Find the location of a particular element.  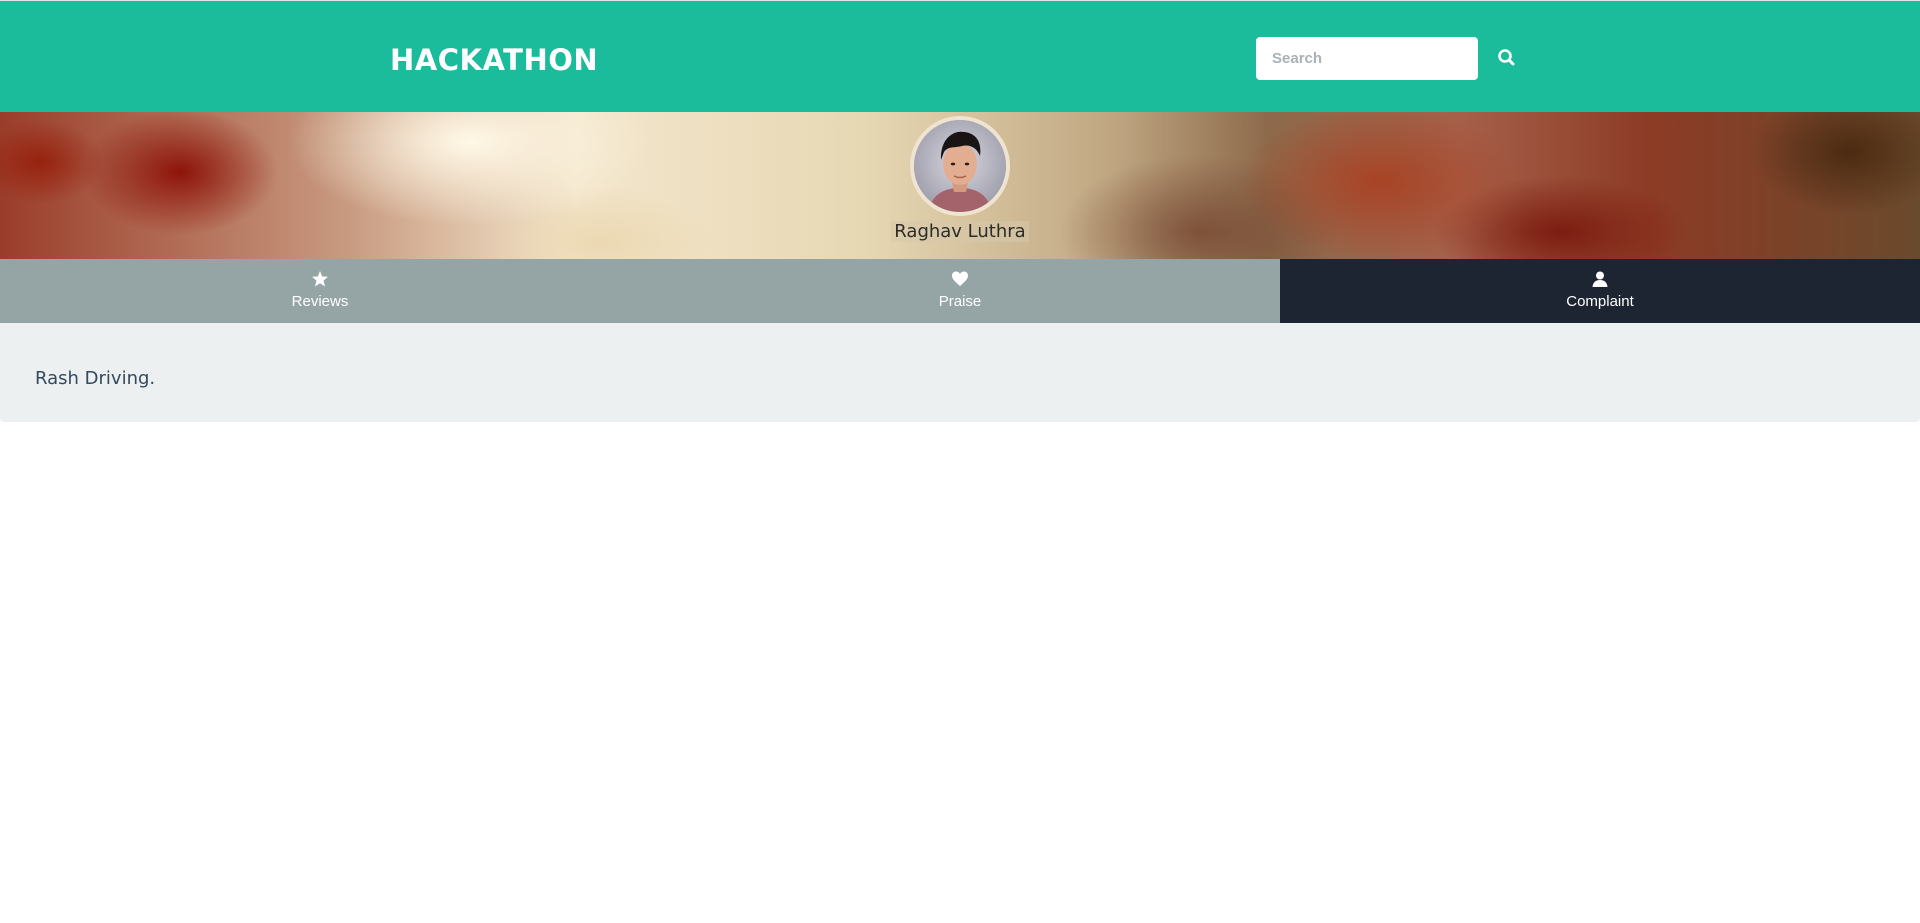

tab-complaint-label: Complaint is located at coordinates (1600, 301).